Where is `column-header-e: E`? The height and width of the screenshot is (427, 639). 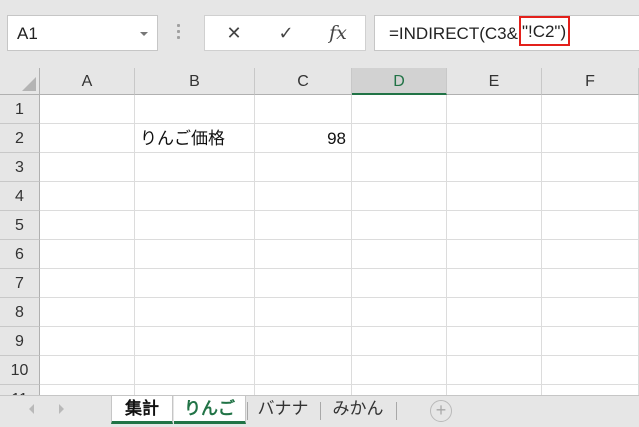
column-header-e: E is located at coordinates (494, 81).